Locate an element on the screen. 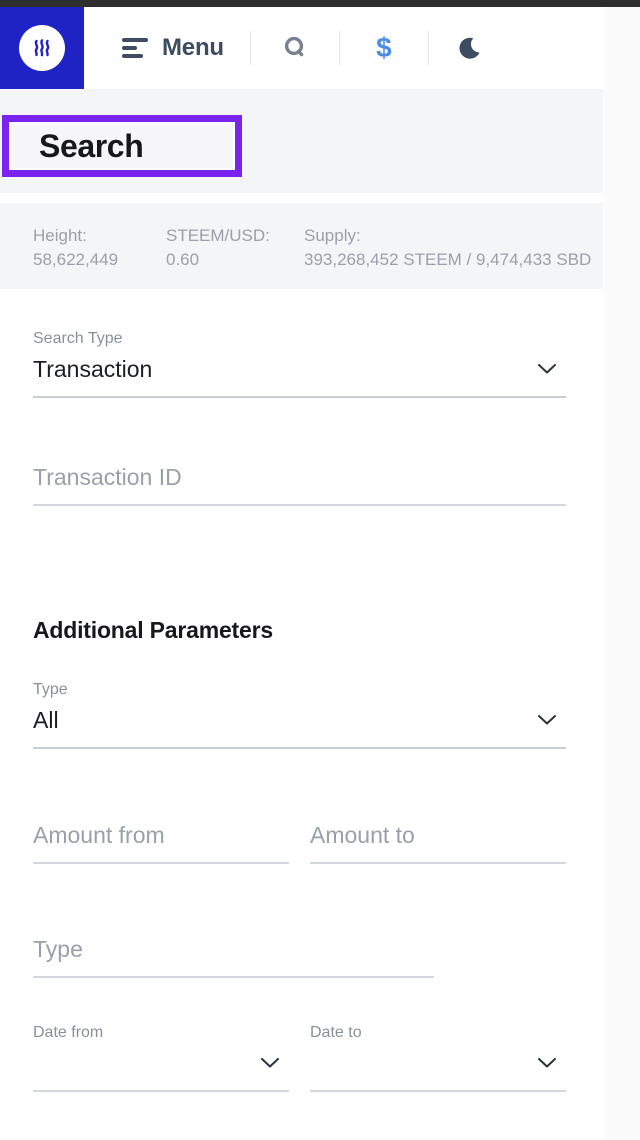 The image size is (640, 1140). stat-height: Height: 58,622,449 is located at coordinates (99, 257).